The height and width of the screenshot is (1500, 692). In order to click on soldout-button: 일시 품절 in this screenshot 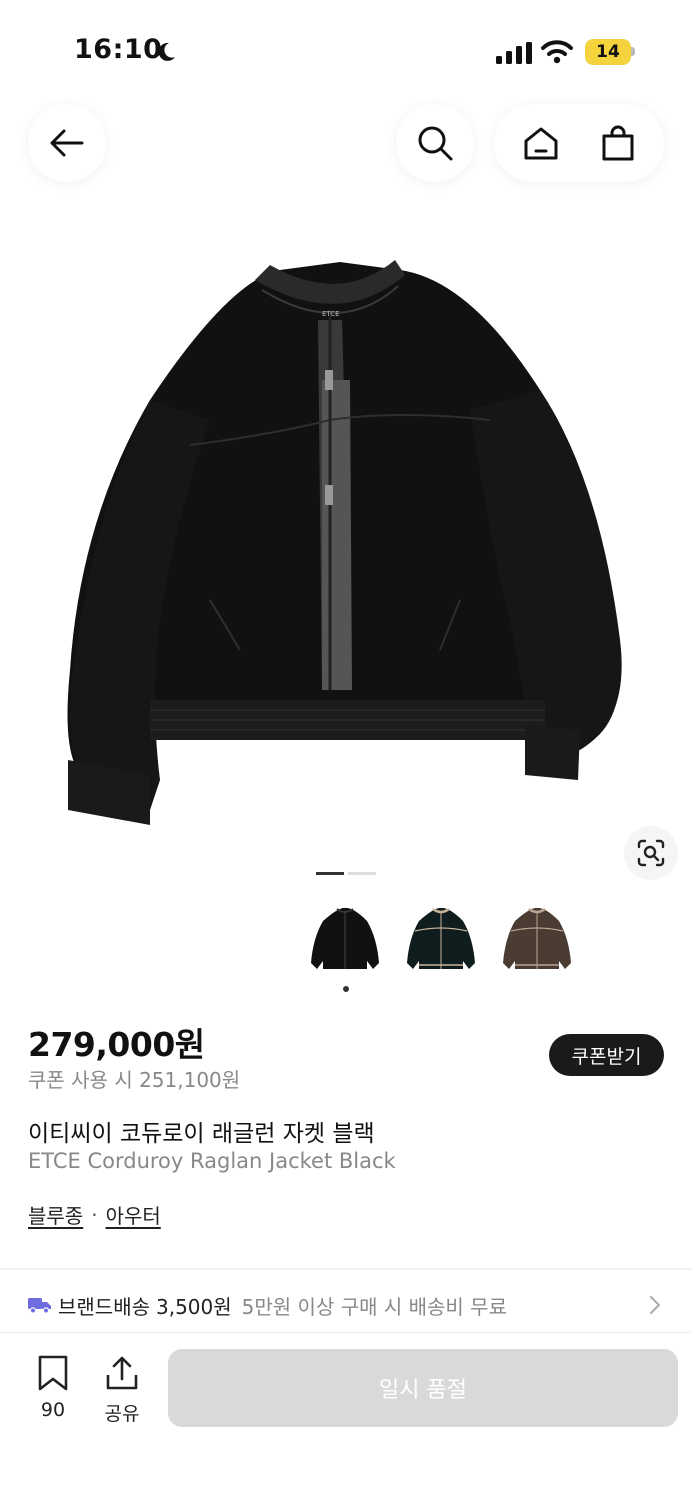, I will do `click(423, 1388)`.